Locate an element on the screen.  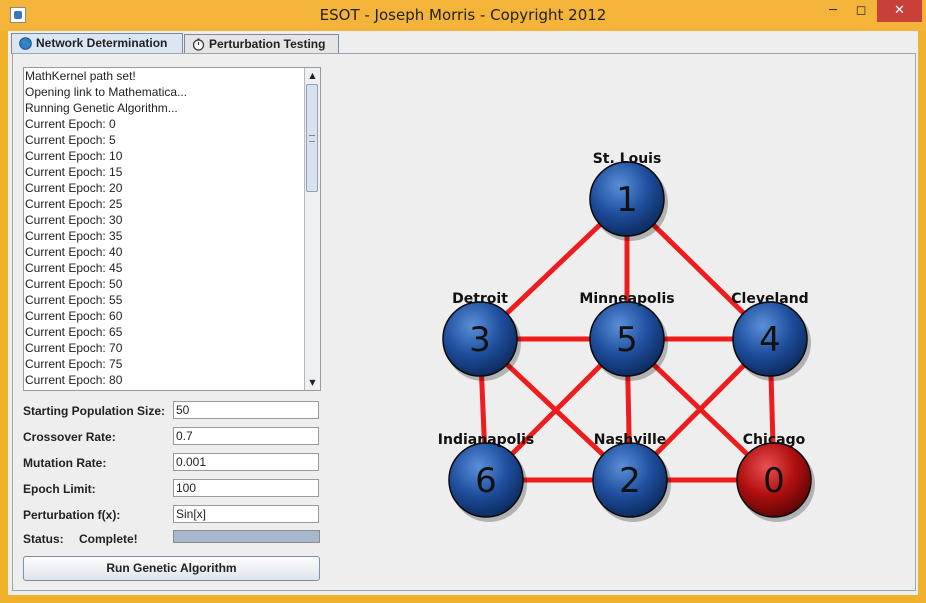
tab-network-determination: Network Determination is located at coordinates (97, 43).